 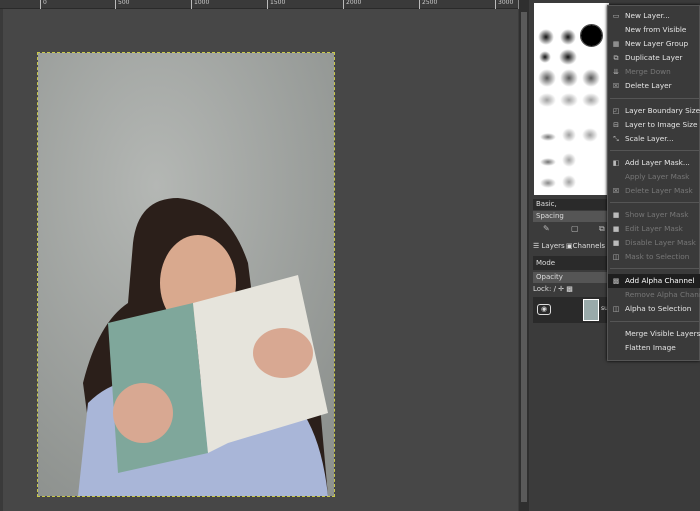 I want to click on menu-item-label: Merge Down, so click(x=648, y=71).